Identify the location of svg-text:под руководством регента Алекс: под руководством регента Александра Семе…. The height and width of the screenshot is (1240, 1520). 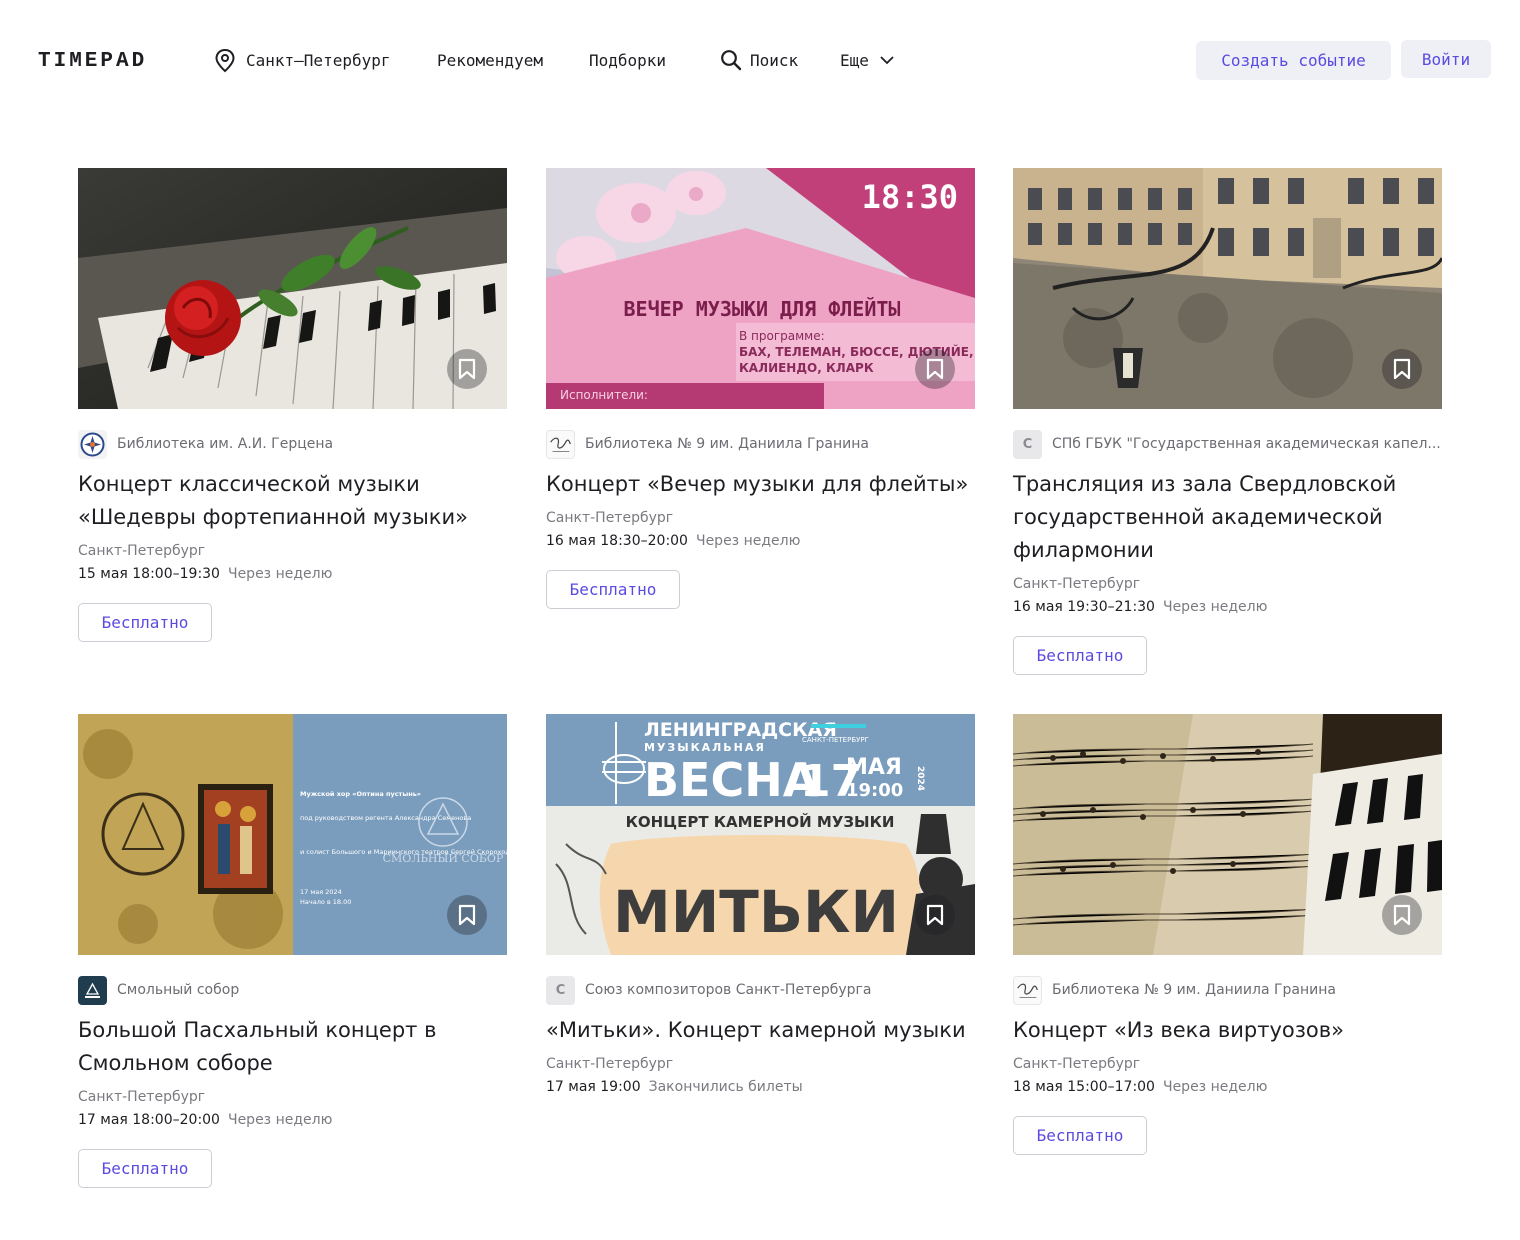
(385, 818).